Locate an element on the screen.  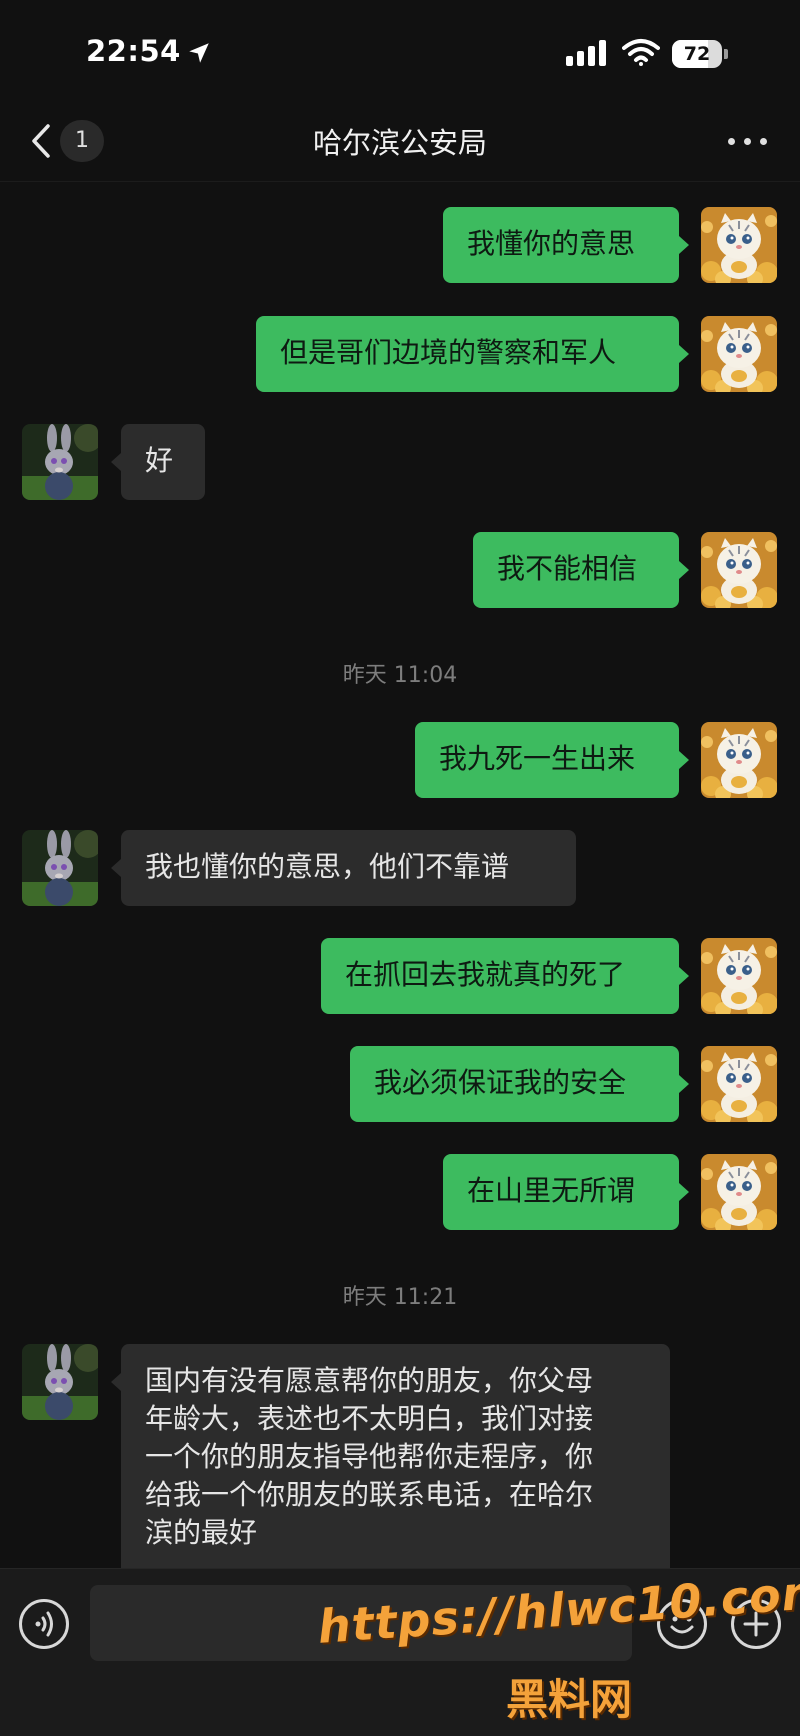
voice-icon is located at coordinates (44, 1624).